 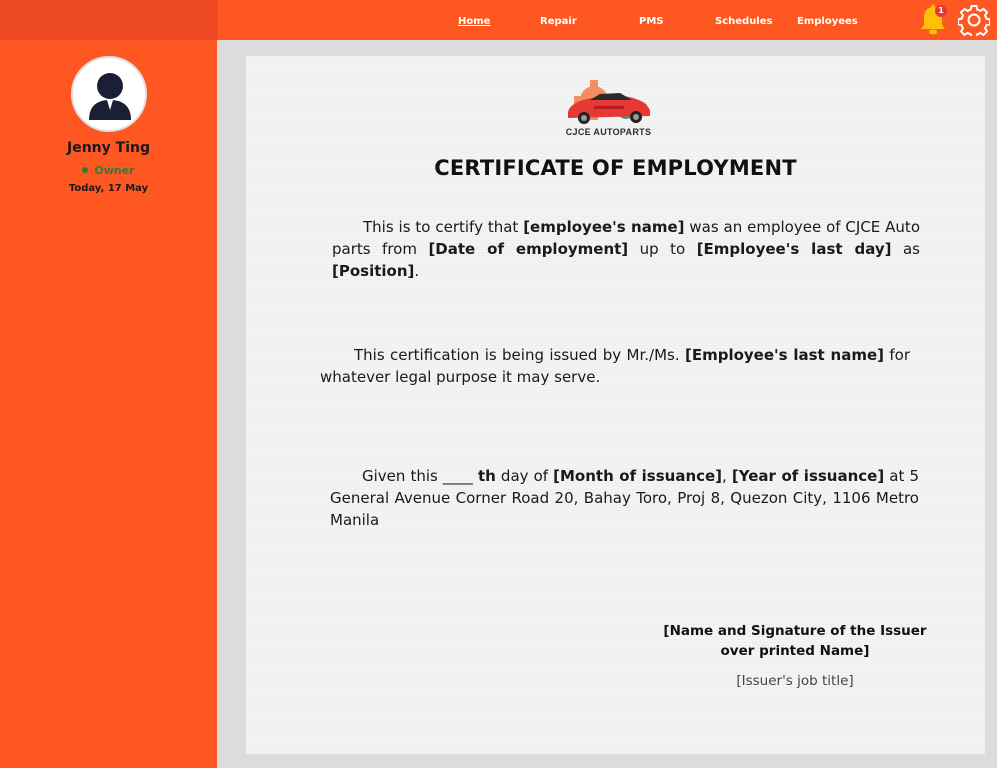 I want to click on p1-text-4: as, so click(x=905, y=249).